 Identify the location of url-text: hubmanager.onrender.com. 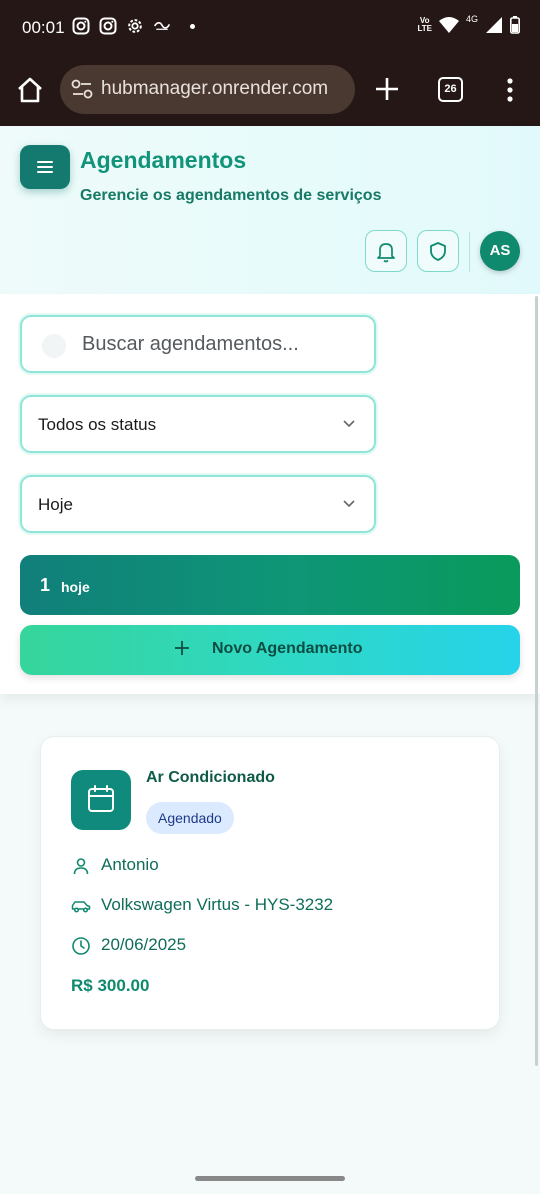
(215, 88).